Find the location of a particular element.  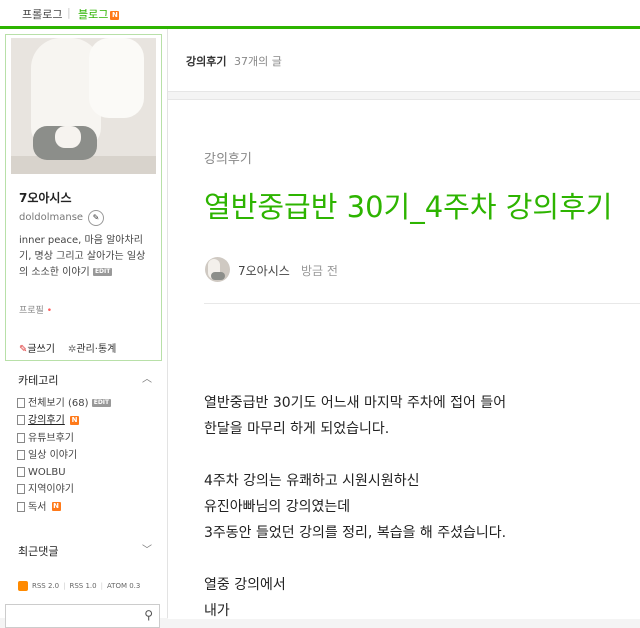

rss-links: RSS 2.0 | RSS 1.0 | ATOM 0.3 is located at coordinates (79, 586).